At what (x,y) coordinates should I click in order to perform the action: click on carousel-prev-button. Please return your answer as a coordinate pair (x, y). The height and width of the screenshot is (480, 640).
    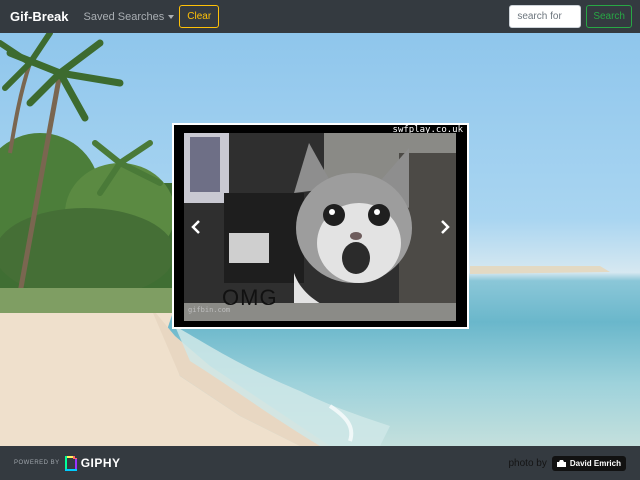
    Looking at the image, I should click on (196, 227).